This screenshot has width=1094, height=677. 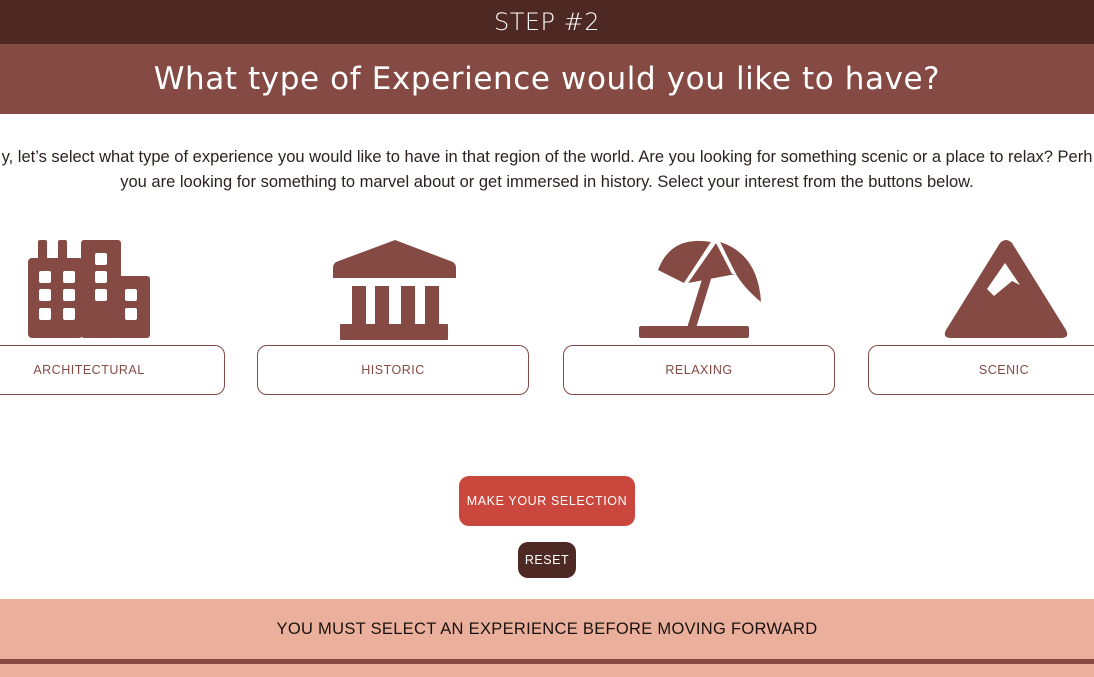 What do you see at coordinates (981, 370) in the screenshot?
I see `option-scenic-button: SCENIC` at bounding box center [981, 370].